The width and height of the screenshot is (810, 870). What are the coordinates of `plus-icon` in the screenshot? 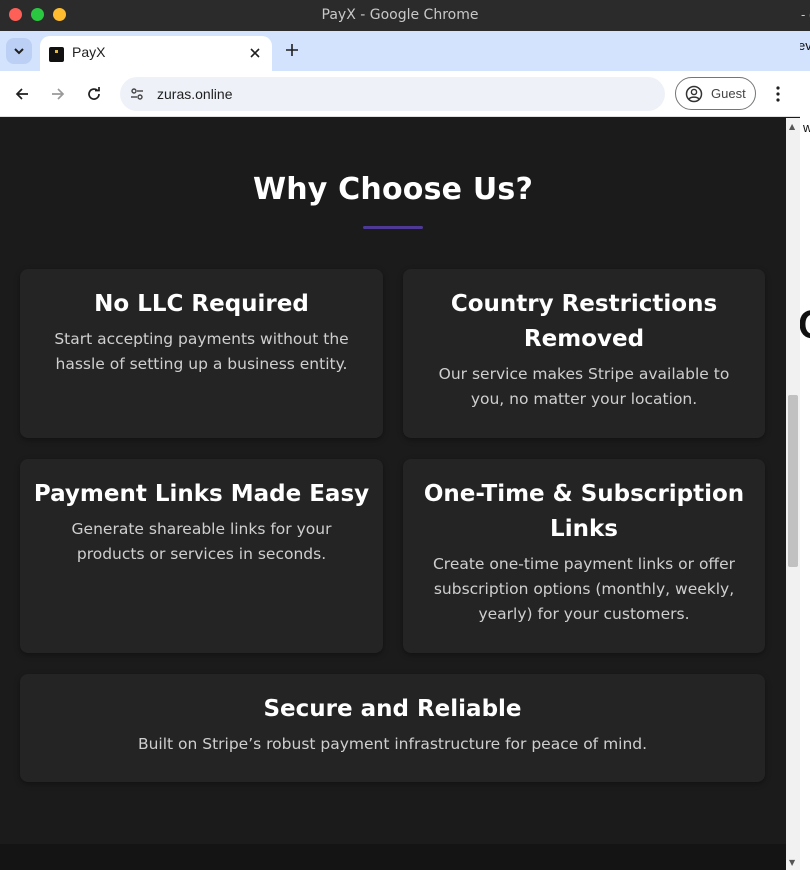 It's located at (292, 50).